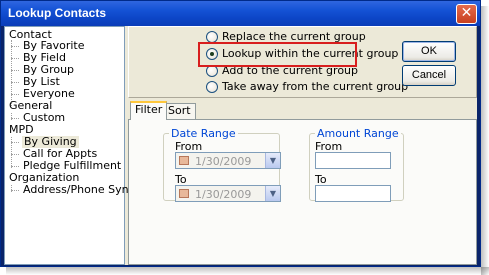 The image size is (489, 275). I want to click on amount-range-title: Amount Range, so click(358, 133).